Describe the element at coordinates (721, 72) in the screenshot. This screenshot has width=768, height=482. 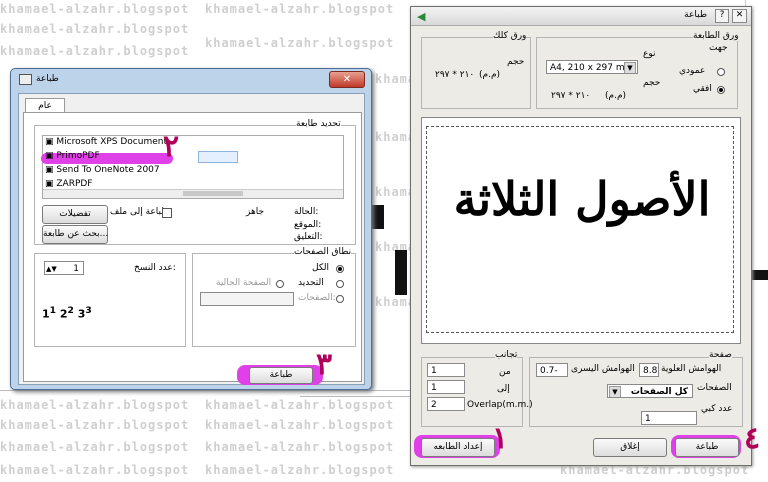
I see `portrait-radio` at that location.